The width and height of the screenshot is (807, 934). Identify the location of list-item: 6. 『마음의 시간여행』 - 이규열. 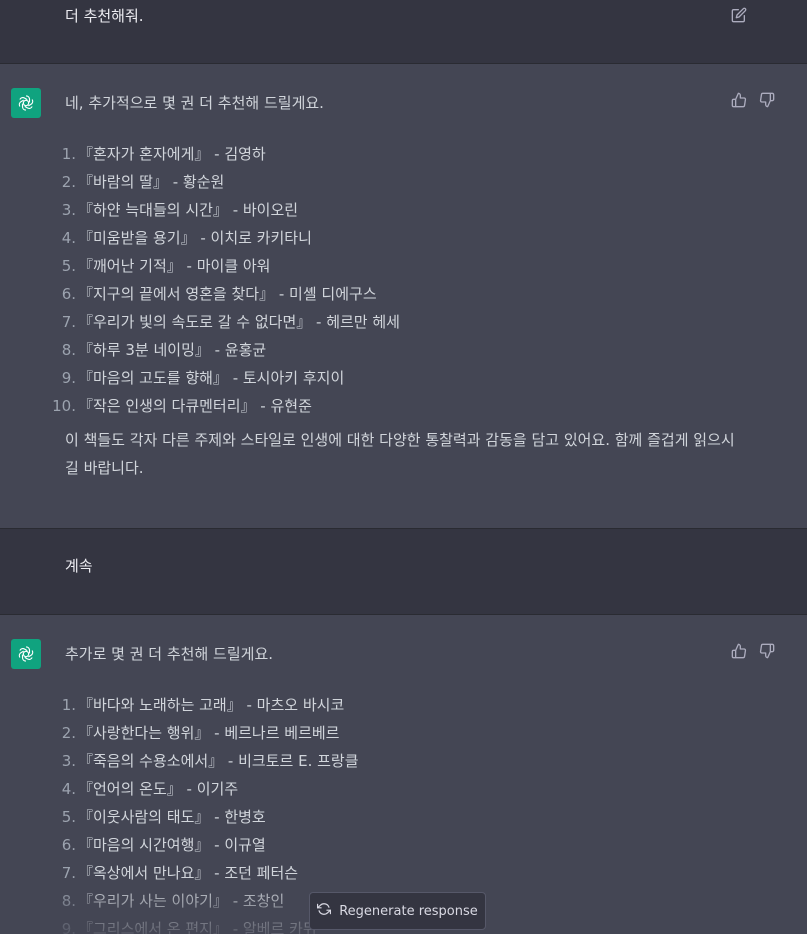
(163, 845).